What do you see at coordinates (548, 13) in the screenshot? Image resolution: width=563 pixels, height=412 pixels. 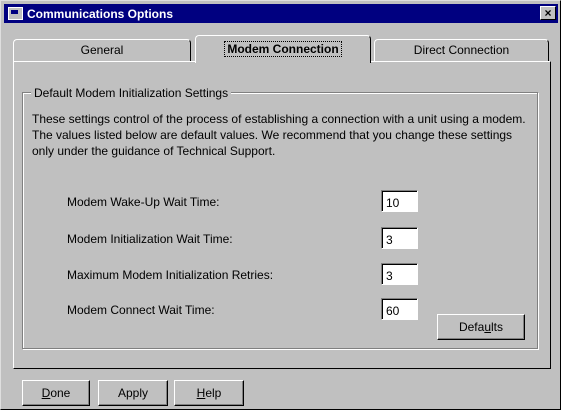 I see `close-button: ×` at bounding box center [548, 13].